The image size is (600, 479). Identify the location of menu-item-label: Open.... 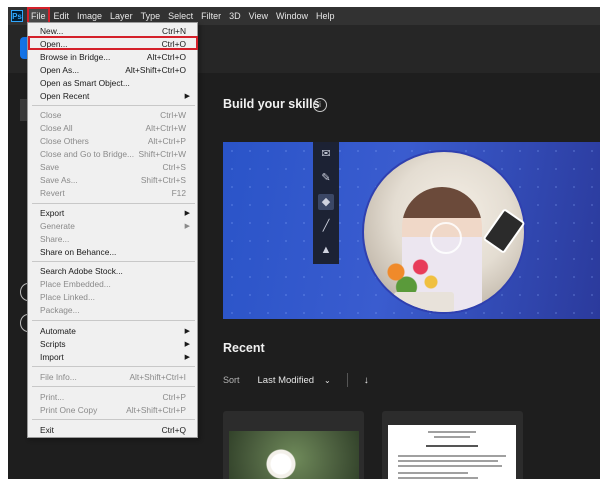
(54, 44).